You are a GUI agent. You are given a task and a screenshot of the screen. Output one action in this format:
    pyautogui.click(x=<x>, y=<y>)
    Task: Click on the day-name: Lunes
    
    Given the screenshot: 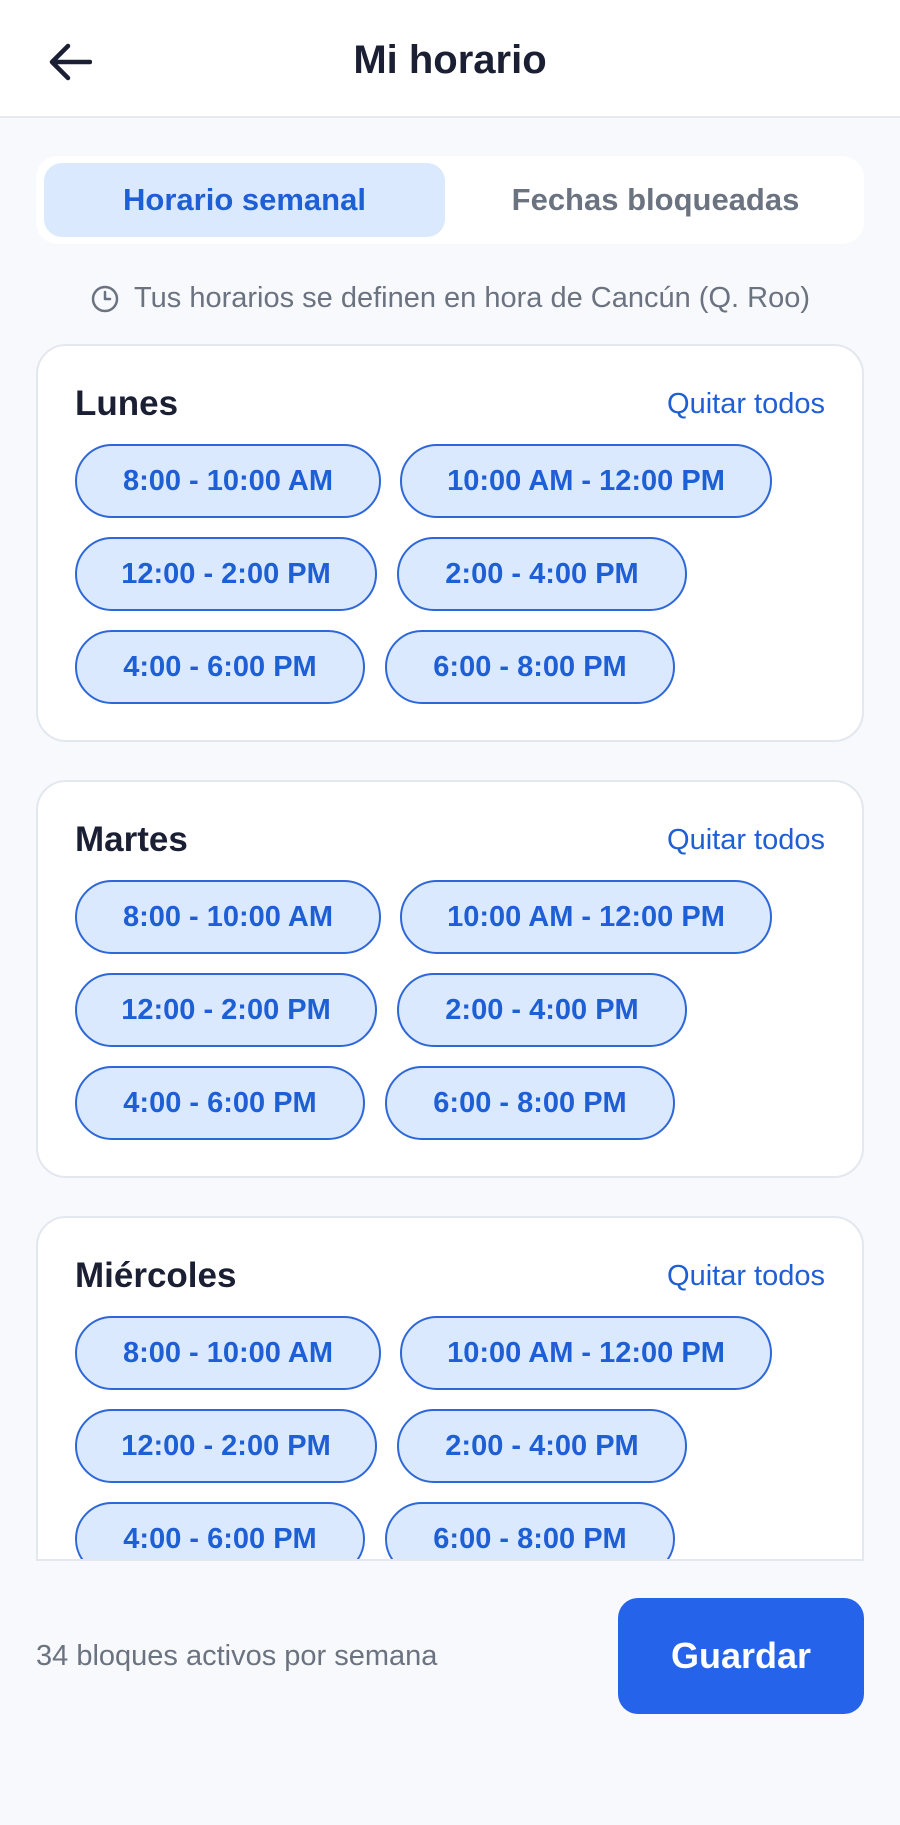 What is the action you would take?
    pyautogui.click(x=127, y=403)
    